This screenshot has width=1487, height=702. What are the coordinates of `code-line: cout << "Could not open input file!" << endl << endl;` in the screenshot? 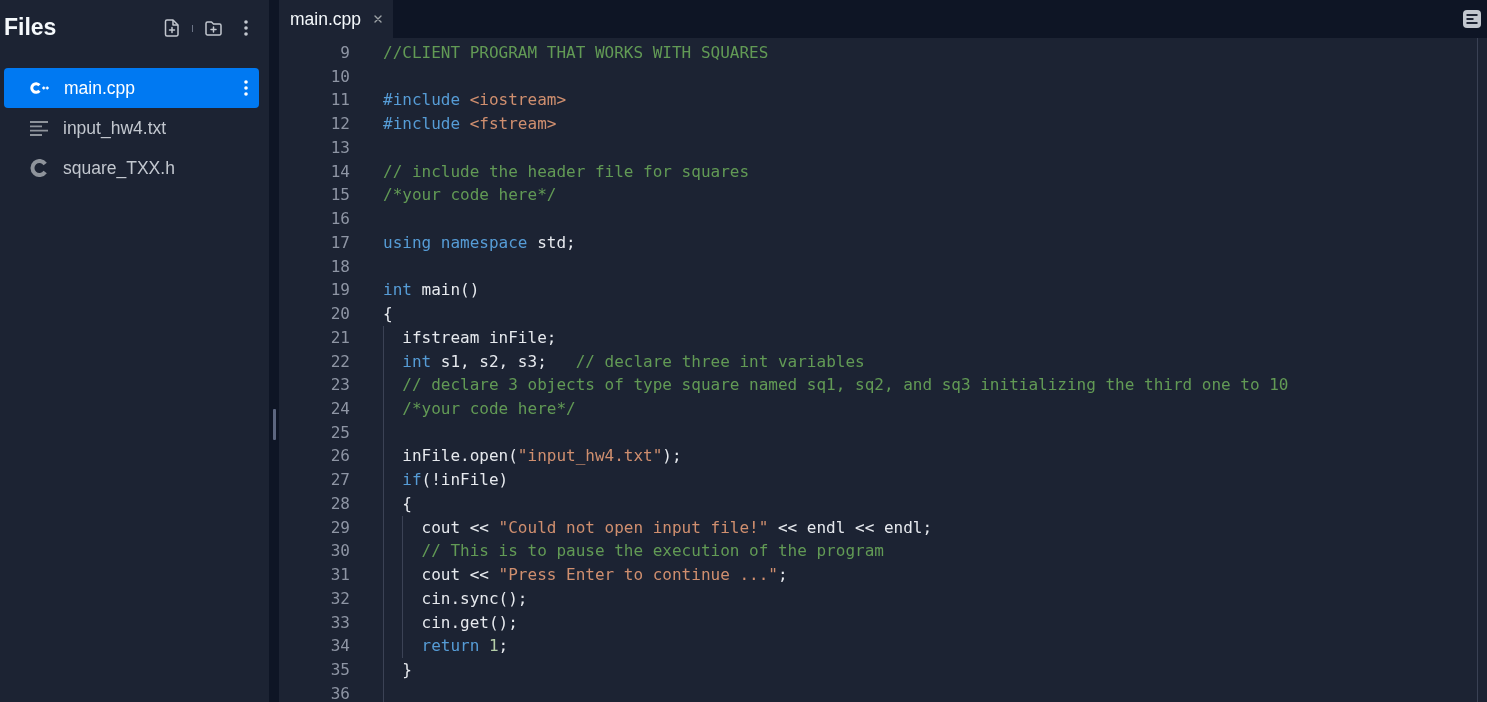 It's located at (658, 527).